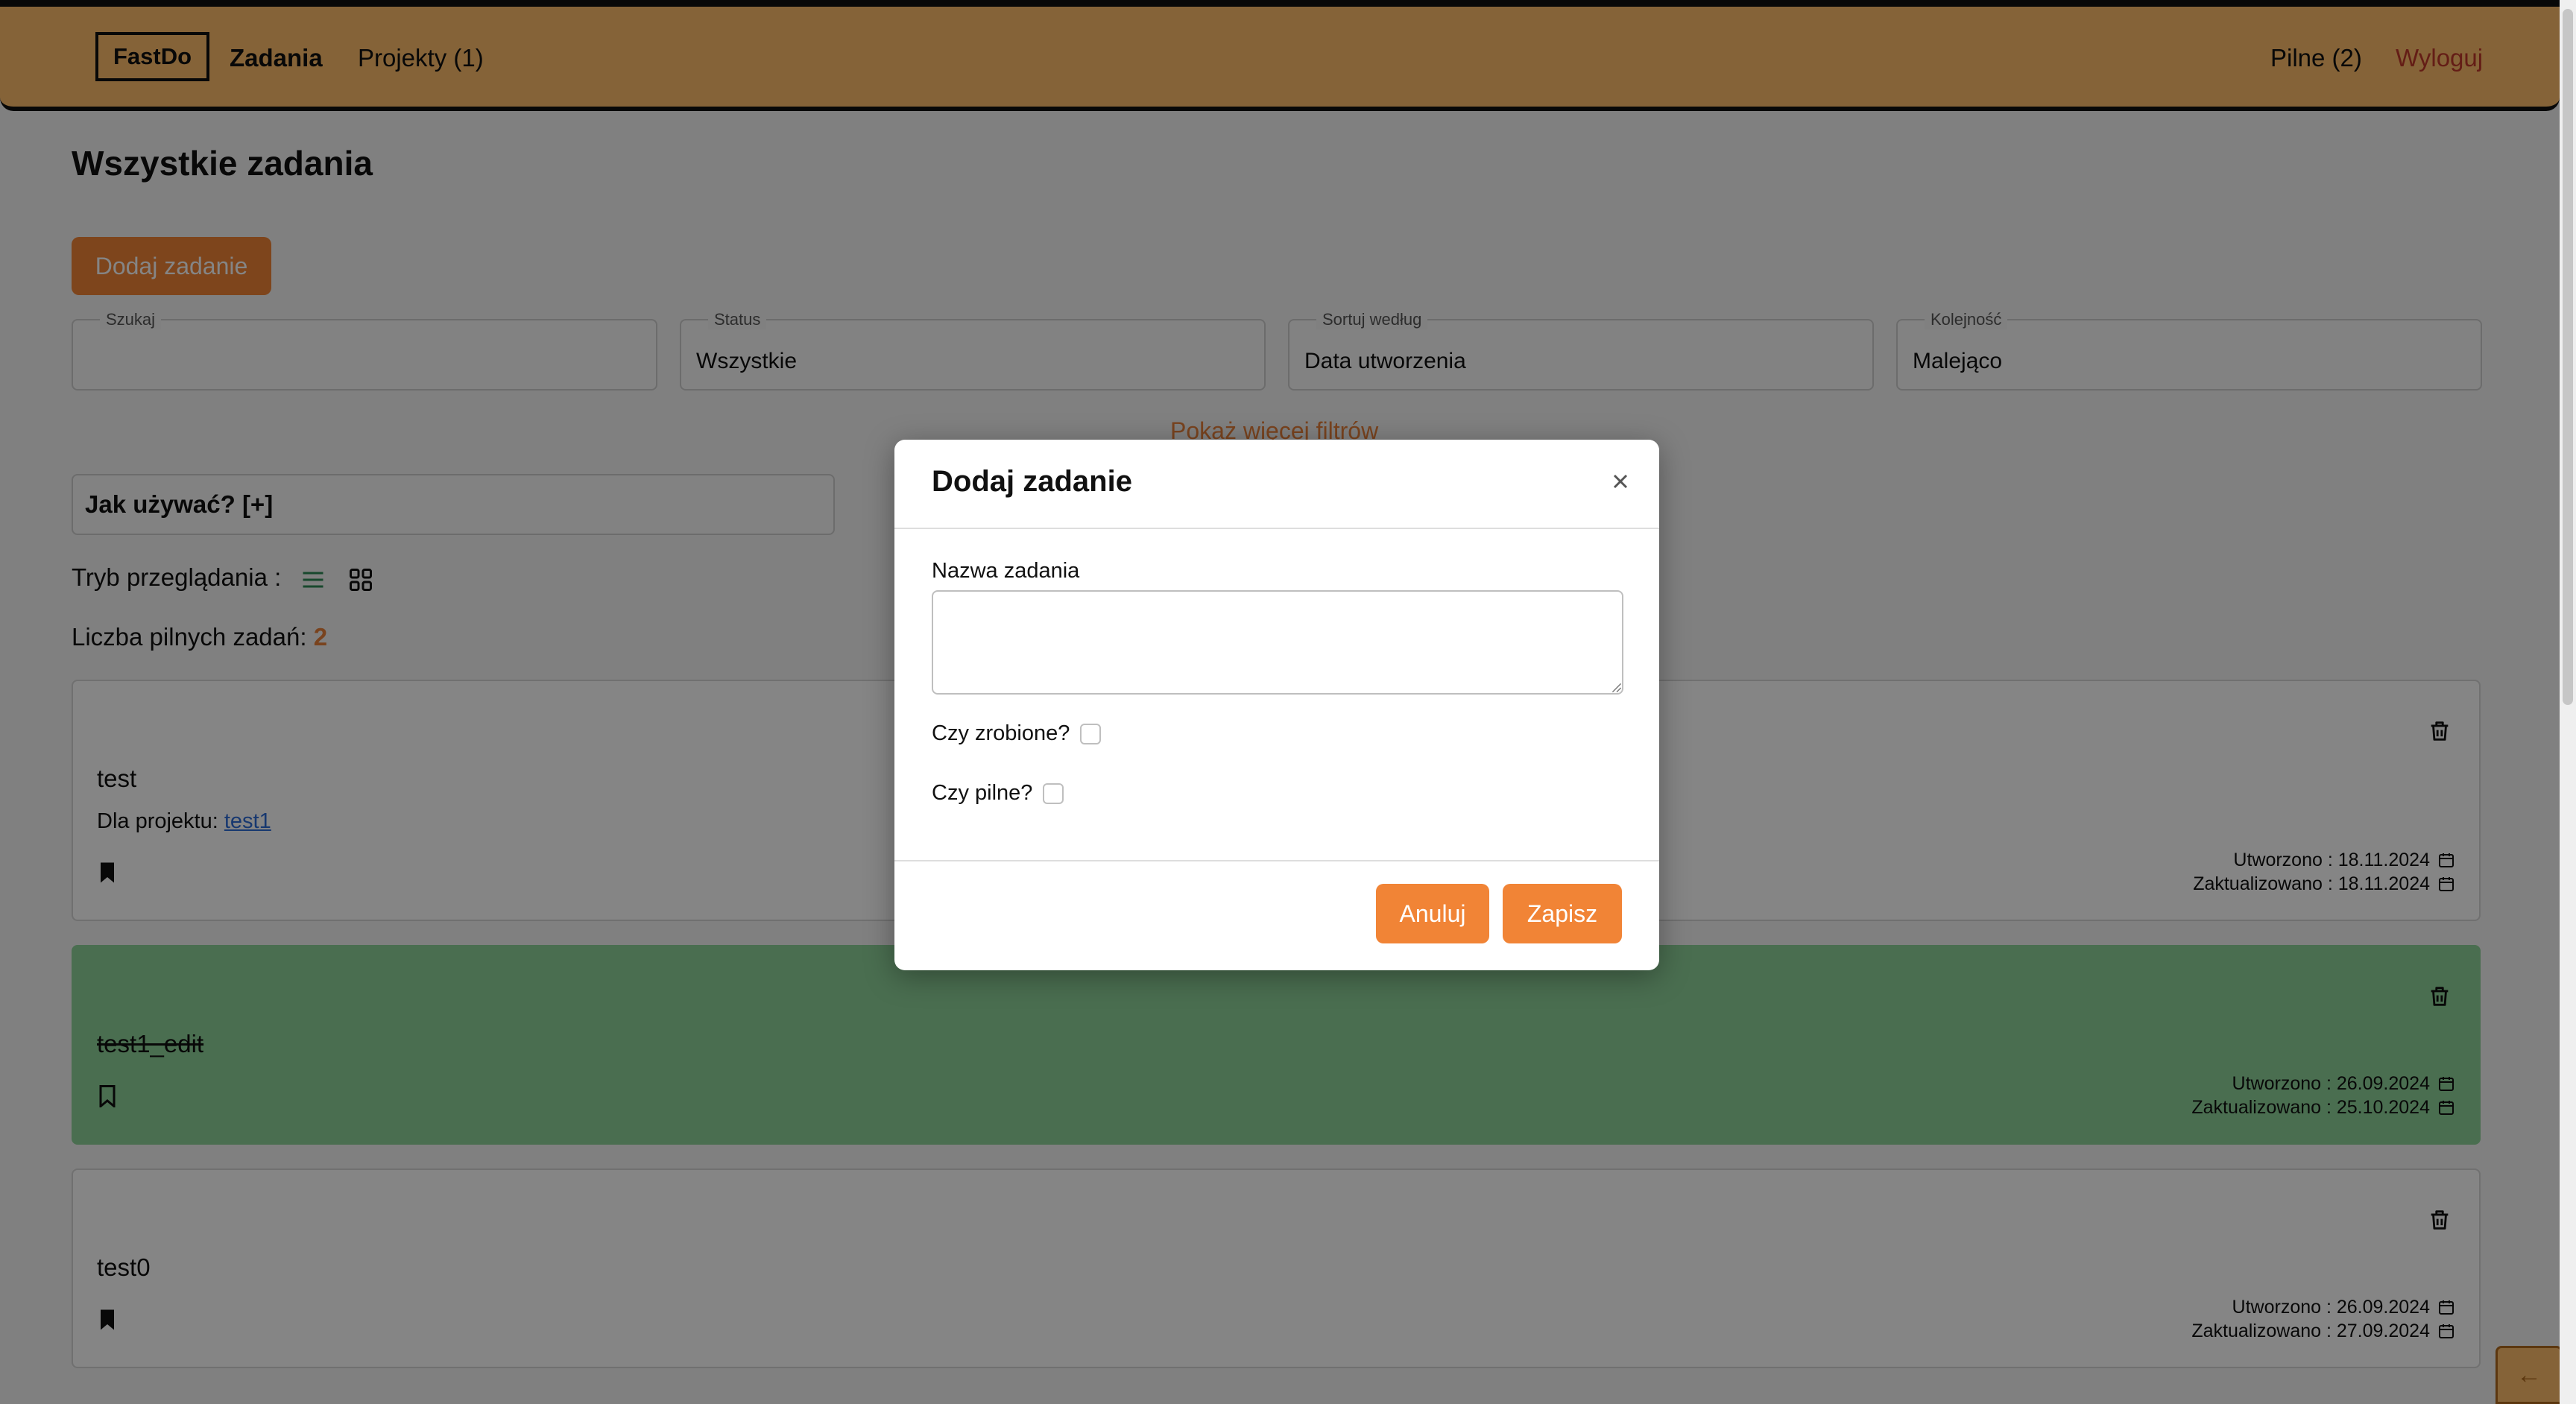  I want to click on task-name-input, so click(1277, 642).